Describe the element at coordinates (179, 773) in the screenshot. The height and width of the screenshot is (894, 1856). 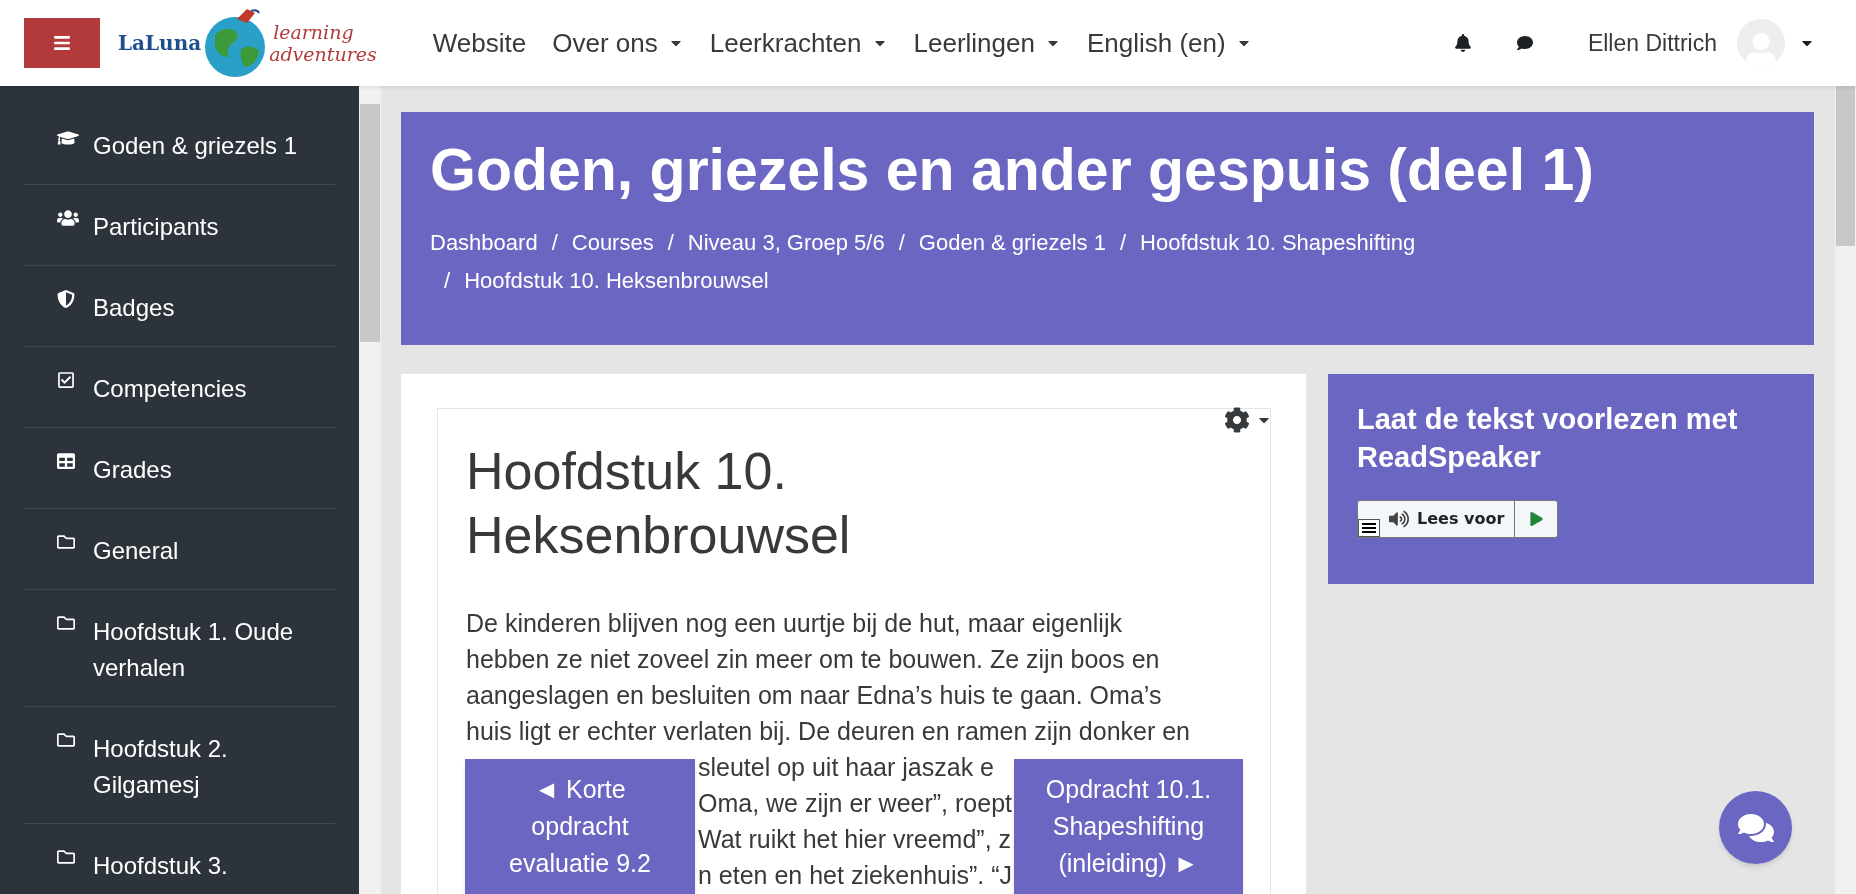
I see `sidebar-item: Hoofdstuk 2. Gilgamesj` at that location.